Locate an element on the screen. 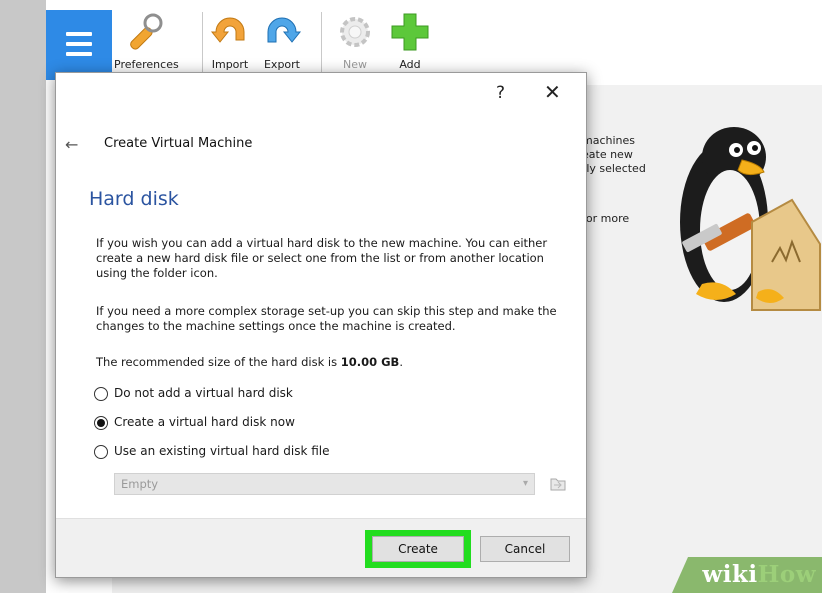 This screenshot has height=593, width=822. export-label: Export is located at coordinates (281, 64).